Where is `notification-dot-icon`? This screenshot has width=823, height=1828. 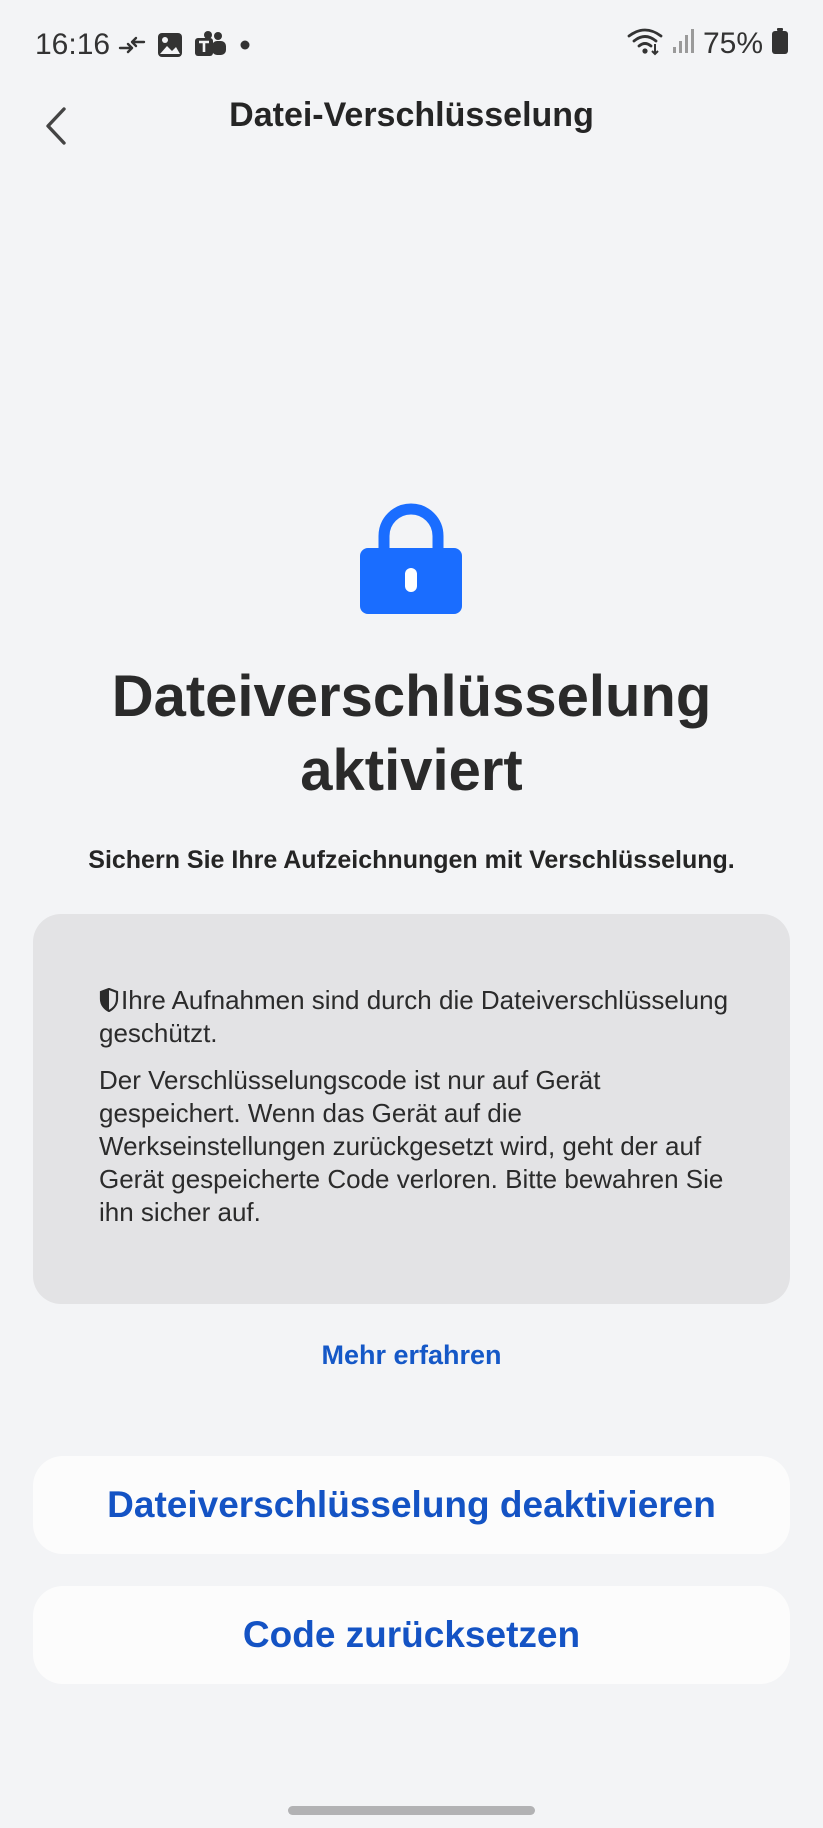 notification-dot-icon is located at coordinates (245, 47).